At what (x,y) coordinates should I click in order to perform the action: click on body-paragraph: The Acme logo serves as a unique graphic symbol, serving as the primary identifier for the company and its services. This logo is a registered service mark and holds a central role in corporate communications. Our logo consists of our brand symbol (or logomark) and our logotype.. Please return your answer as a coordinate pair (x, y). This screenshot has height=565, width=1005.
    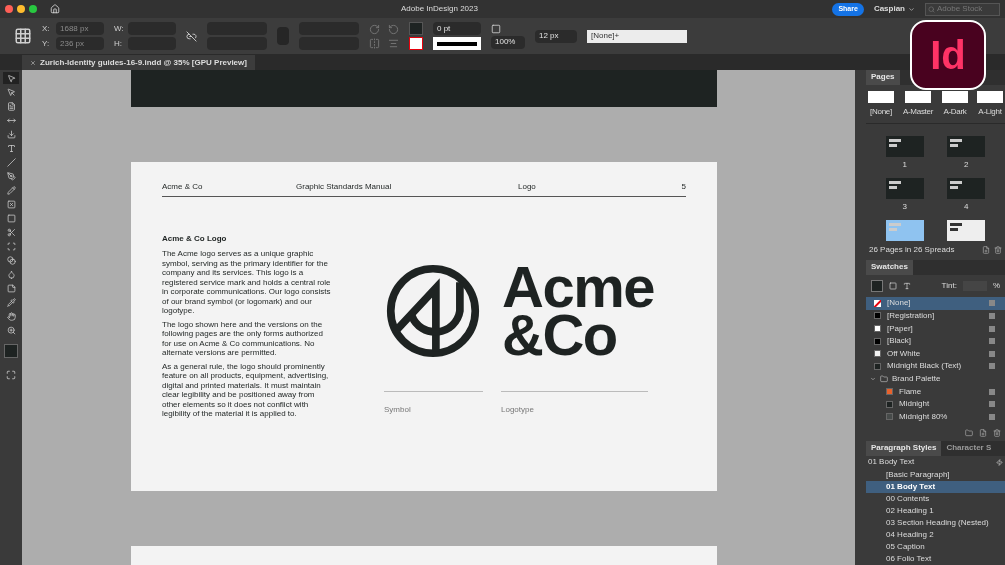
    Looking at the image, I should click on (247, 282).